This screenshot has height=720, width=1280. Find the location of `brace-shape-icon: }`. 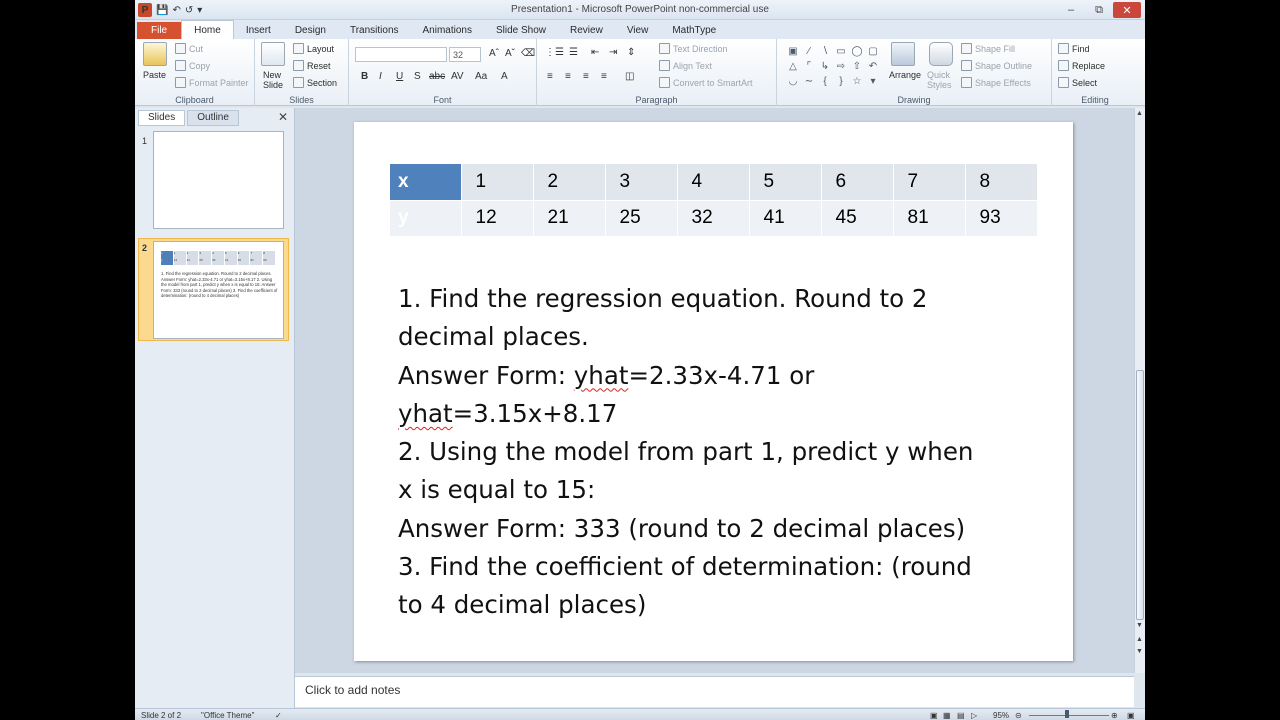

brace-shape-icon: } is located at coordinates (841, 81).